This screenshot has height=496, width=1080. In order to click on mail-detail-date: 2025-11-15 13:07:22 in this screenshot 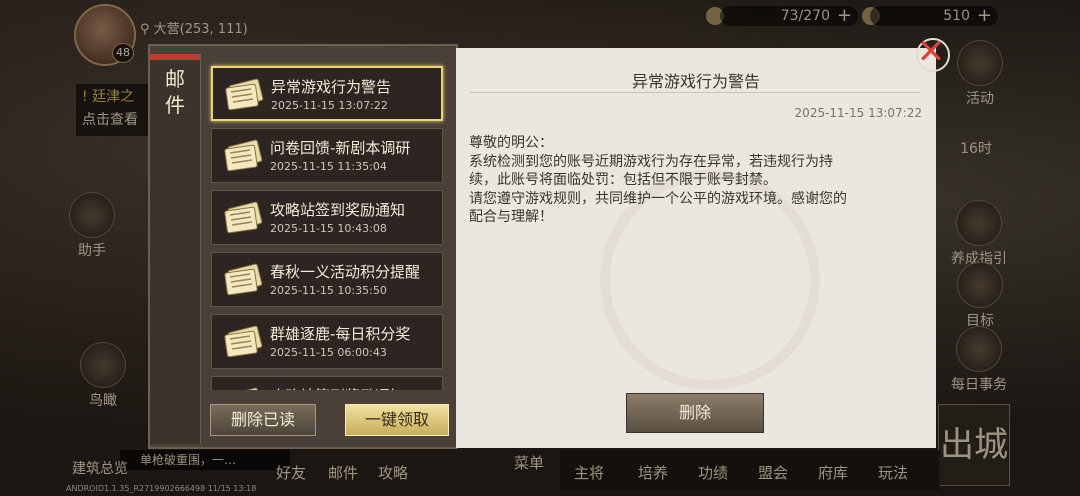, I will do `click(858, 113)`.